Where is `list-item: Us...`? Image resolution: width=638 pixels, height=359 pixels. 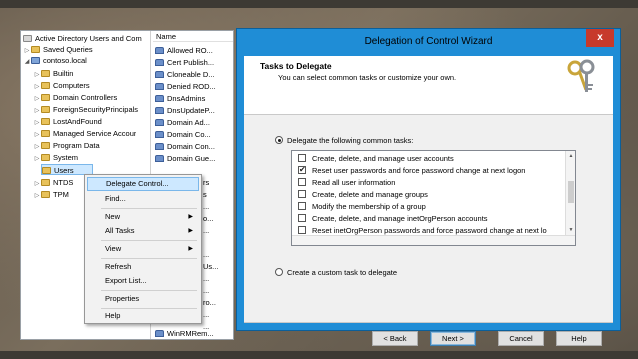 list-item: Us... is located at coordinates (218, 266).